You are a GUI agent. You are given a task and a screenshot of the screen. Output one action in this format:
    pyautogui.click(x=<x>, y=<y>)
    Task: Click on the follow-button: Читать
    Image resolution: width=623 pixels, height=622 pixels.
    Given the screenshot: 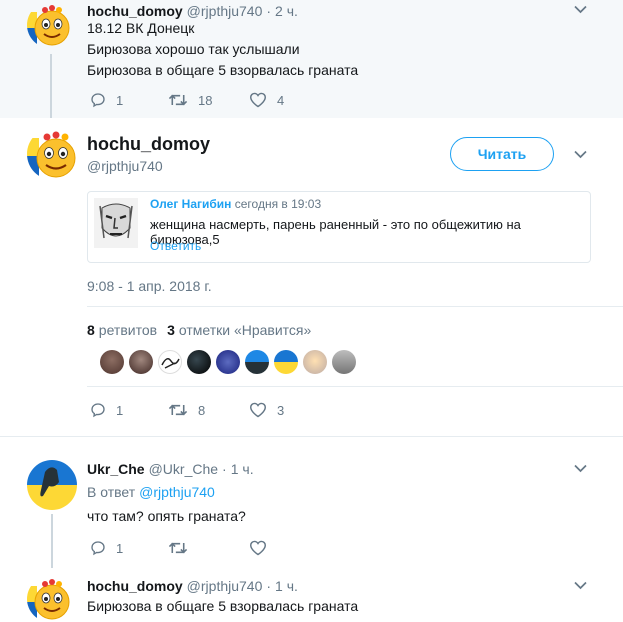 What is the action you would take?
    pyautogui.click(x=502, y=154)
    